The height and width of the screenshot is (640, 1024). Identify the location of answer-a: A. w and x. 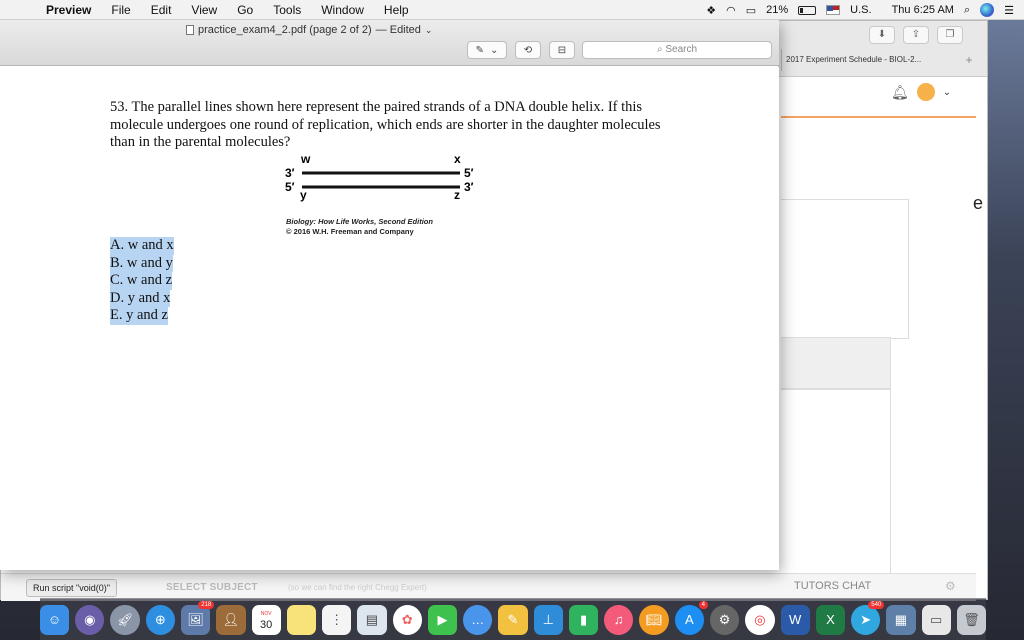
(142, 246).